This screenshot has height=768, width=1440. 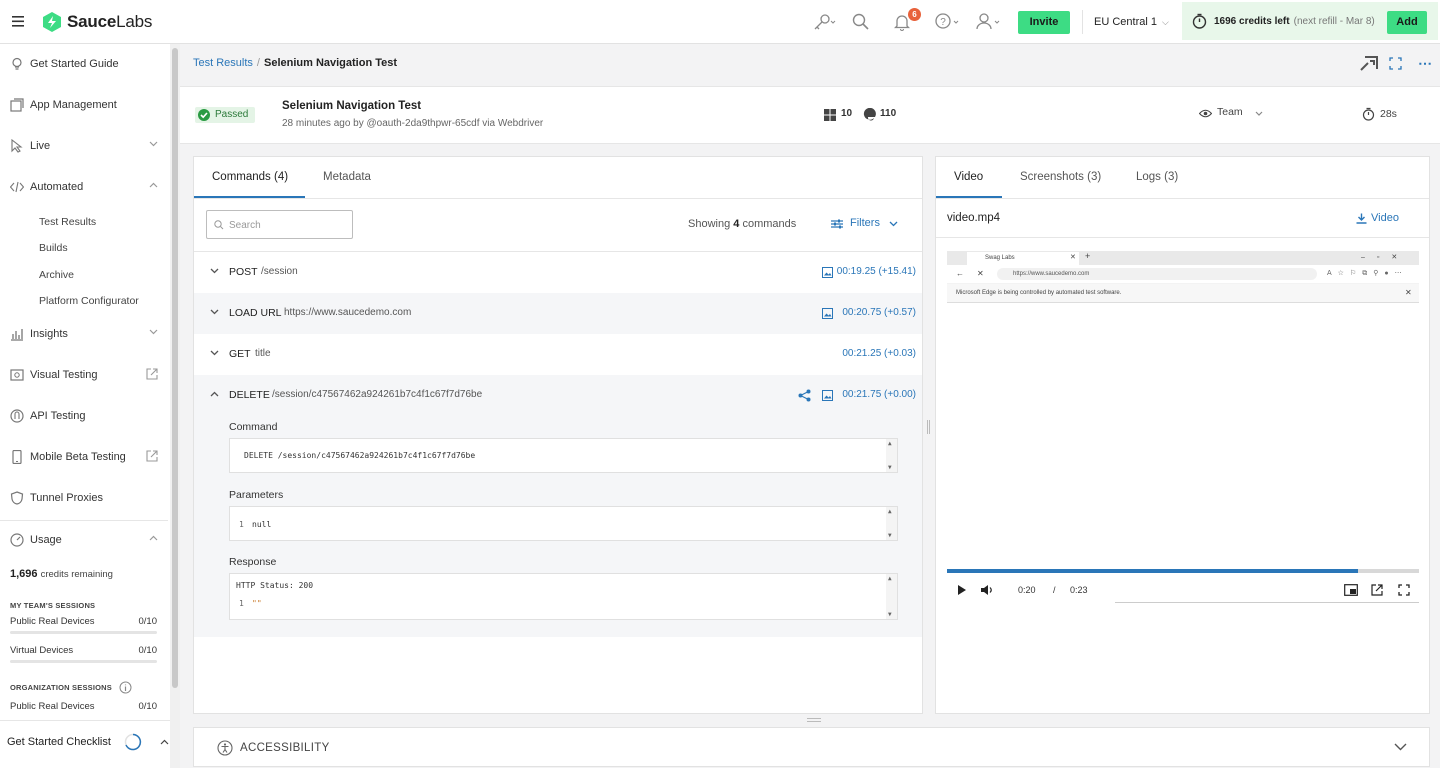 I want to click on command-timestamp: 00:19.25 (+15.41), so click(x=876, y=271).